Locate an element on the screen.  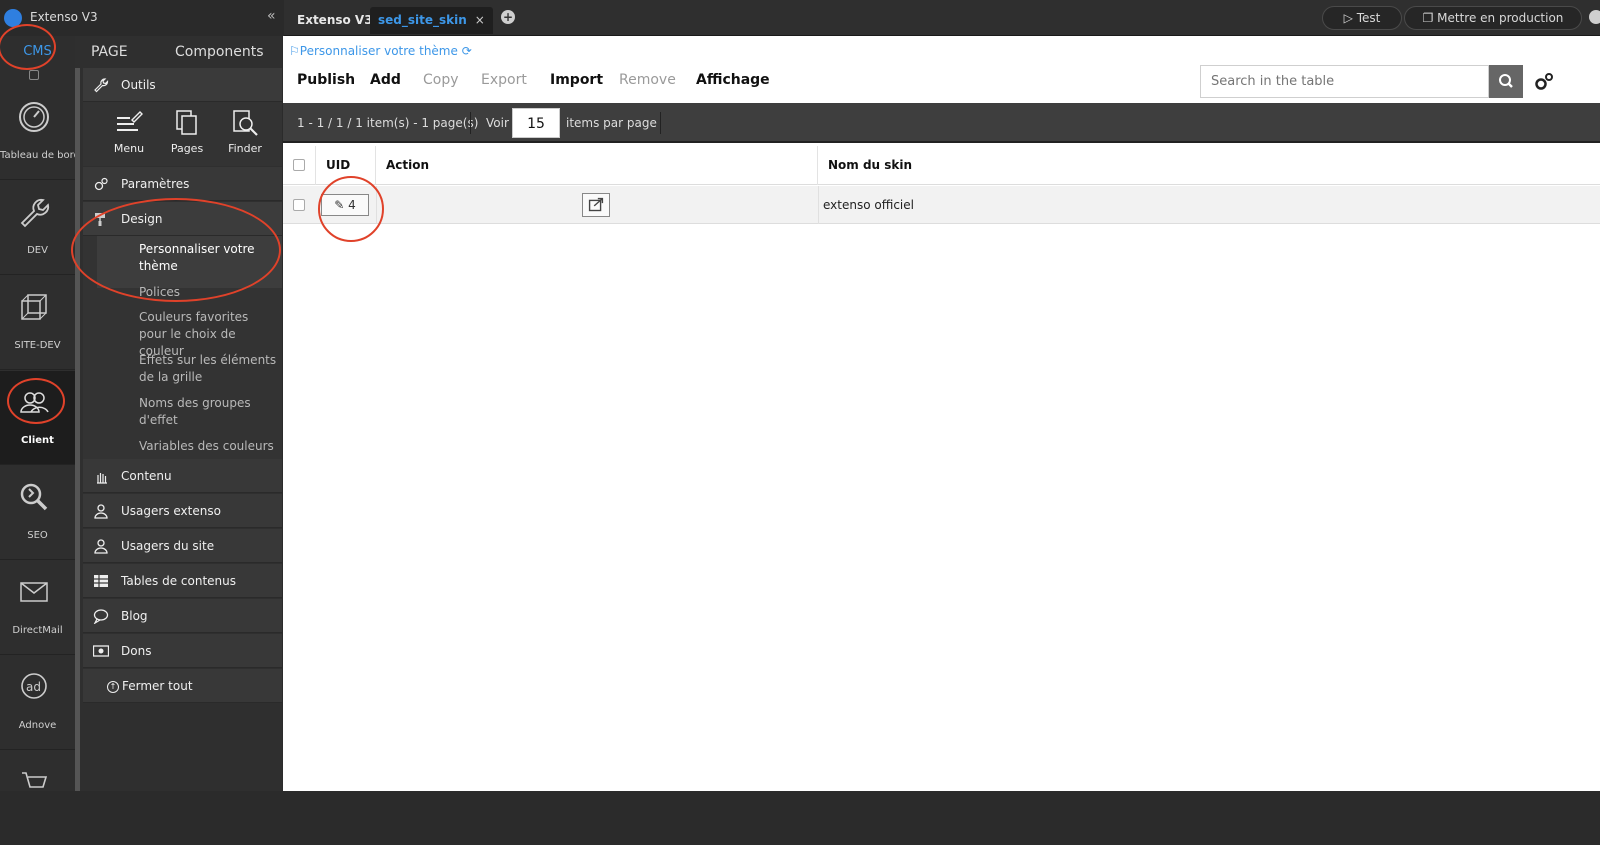
table-row: ✎ 4 extenso officiel is located at coordinates (941, 205).